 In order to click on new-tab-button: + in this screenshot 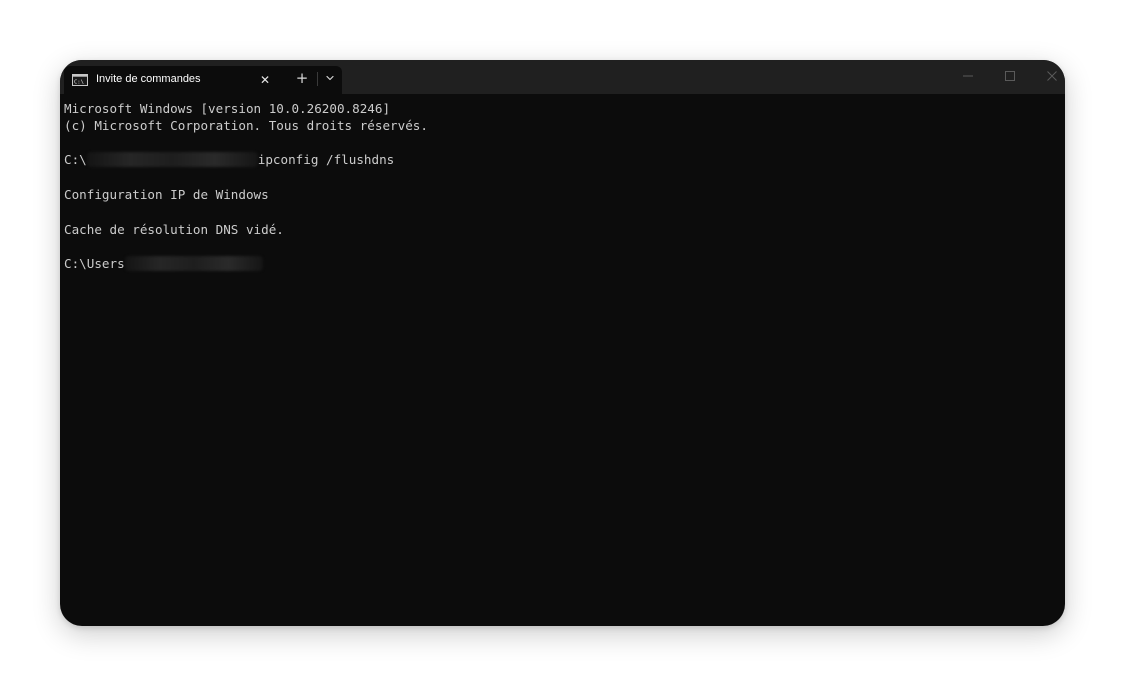, I will do `click(302, 78)`.